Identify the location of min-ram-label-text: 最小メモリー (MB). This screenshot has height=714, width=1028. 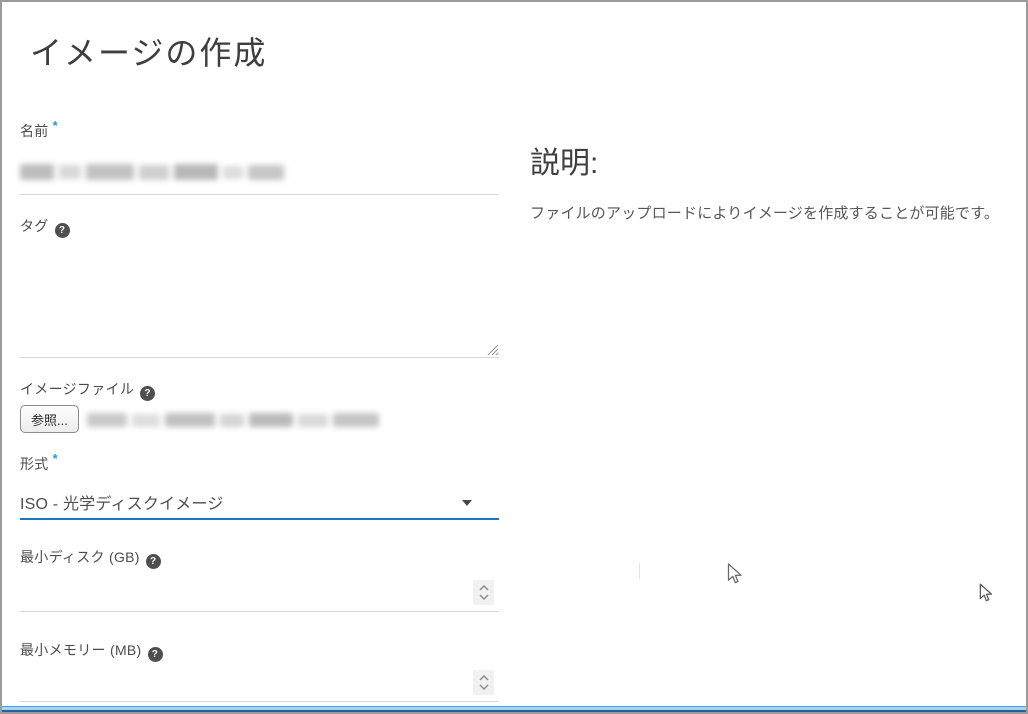
(81, 650).